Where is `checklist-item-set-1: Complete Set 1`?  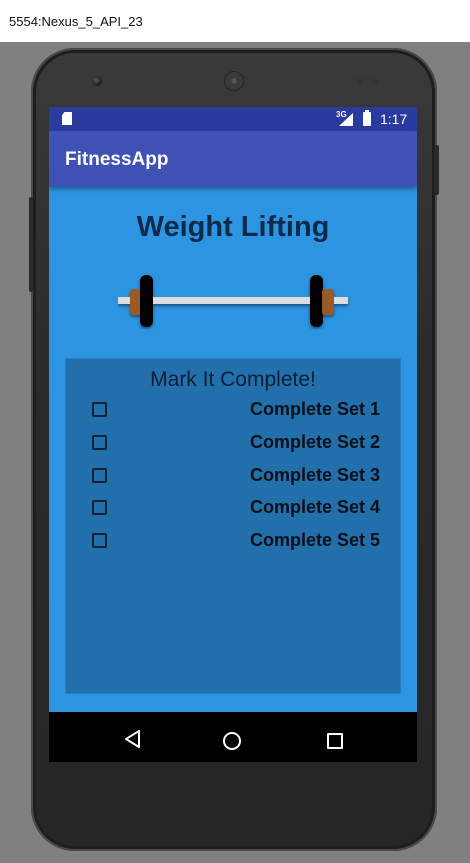 checklist-item-set-1: Complete Set 1 is located at coordinates (233, 411).